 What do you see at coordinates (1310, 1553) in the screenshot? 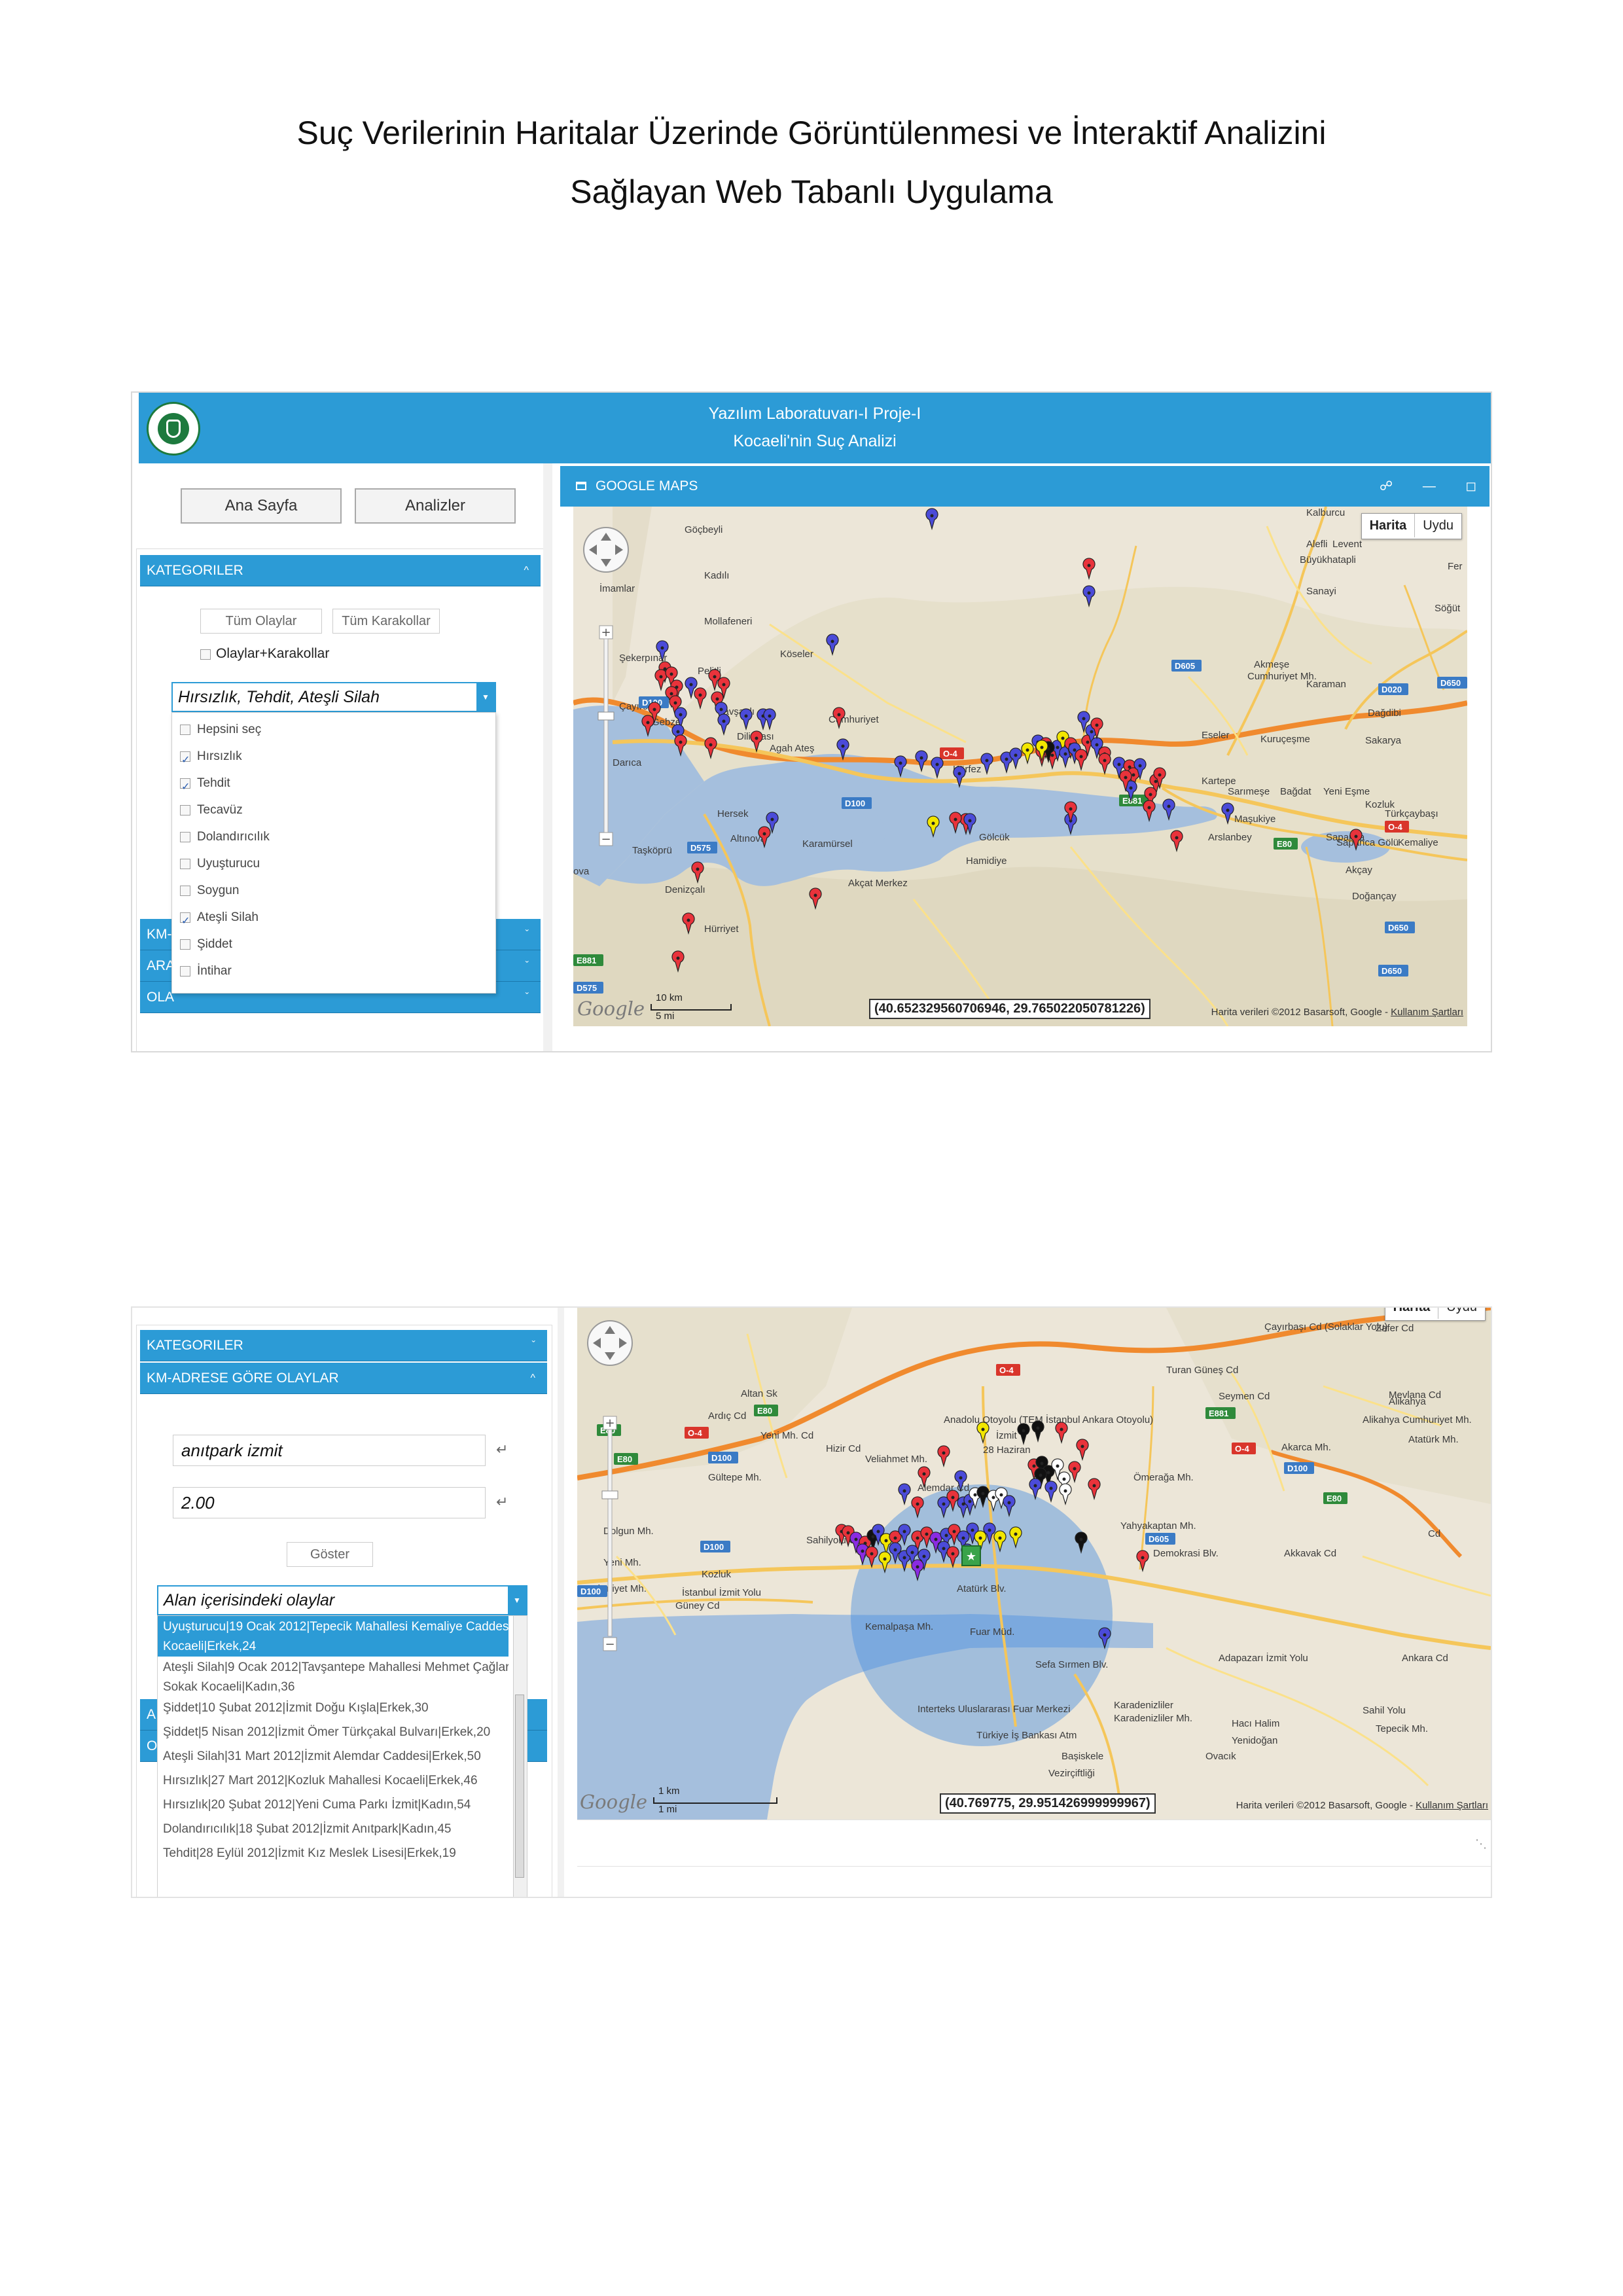
I see `map-place-label: Akkavak Cd` at bounding box center [1310, 1553].